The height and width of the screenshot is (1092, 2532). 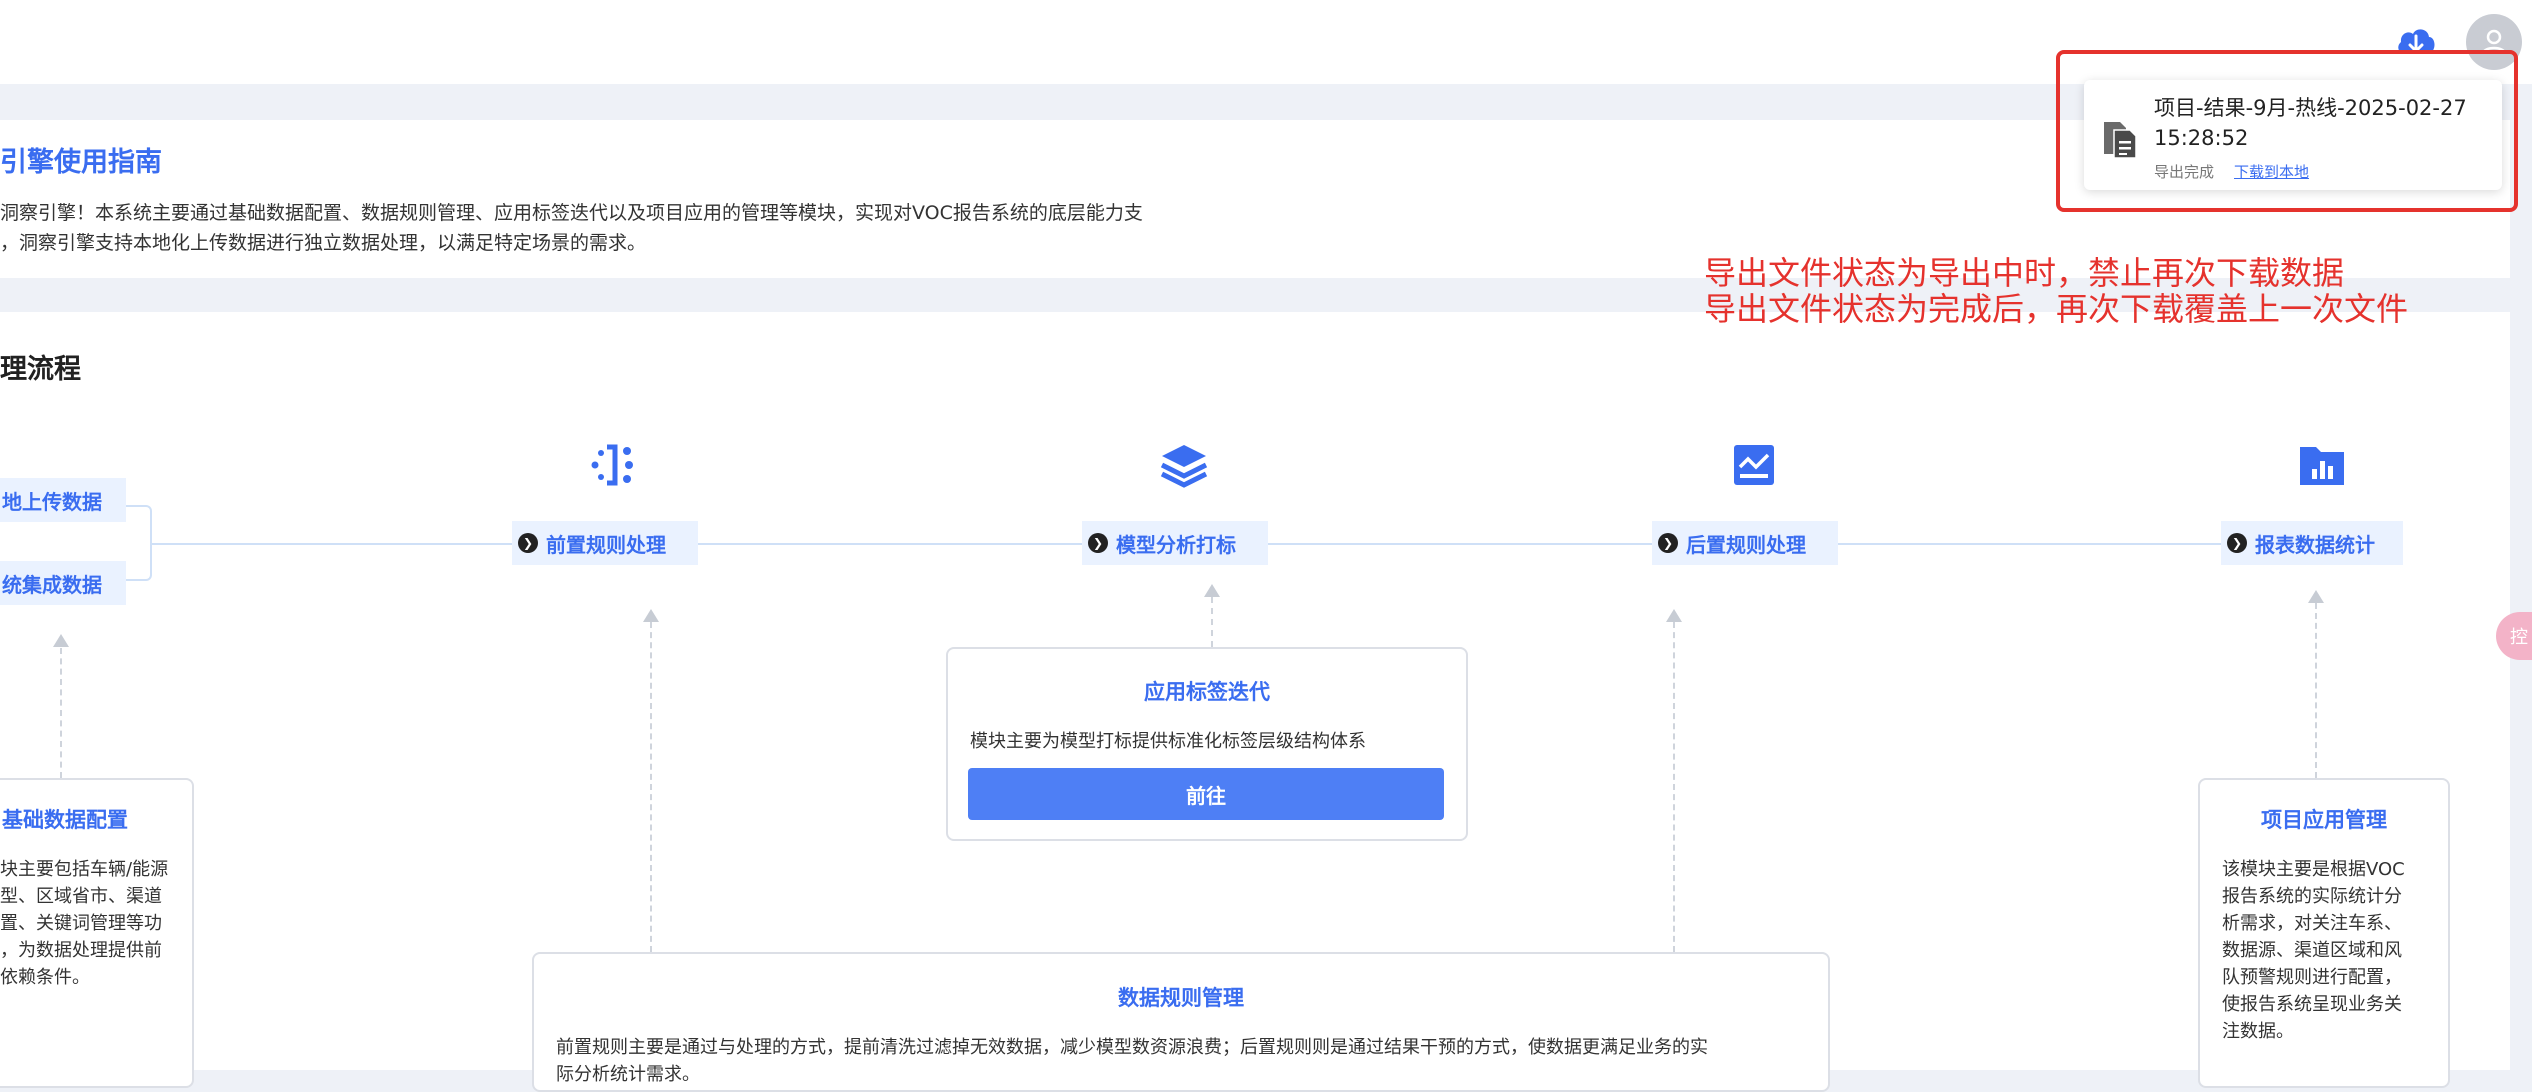 I want to click on data-rules-title: 数据规则管理, so click(x=1181, y=998).